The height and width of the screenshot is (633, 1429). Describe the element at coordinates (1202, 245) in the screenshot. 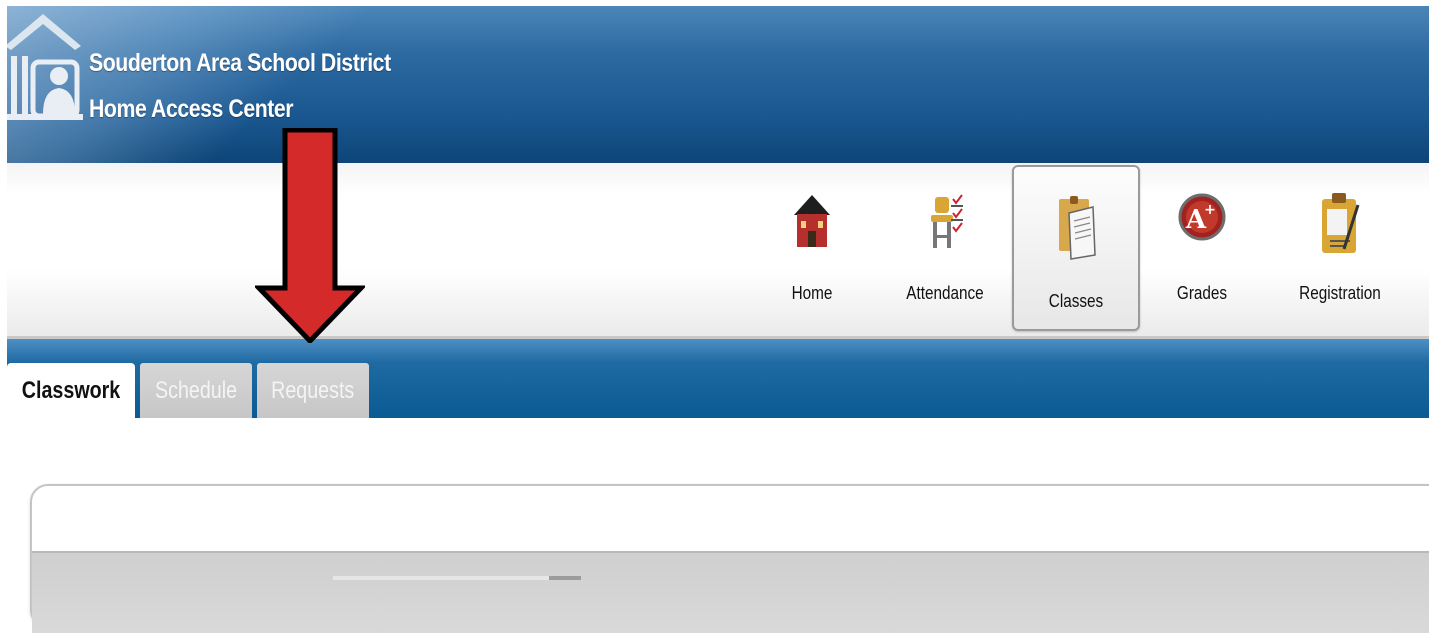

I see `nav-item-grades: A + Grades` at that location.